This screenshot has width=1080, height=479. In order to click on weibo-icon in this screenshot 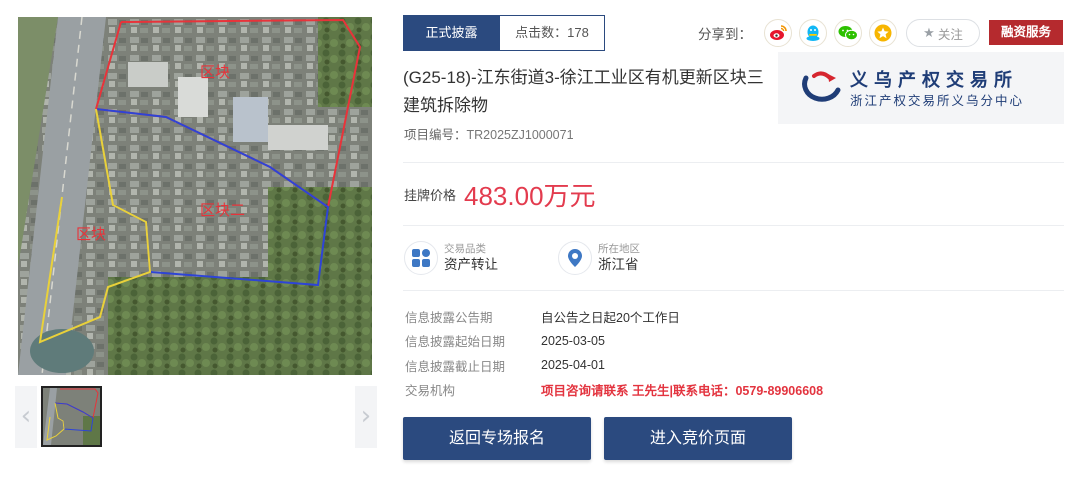, I will do `click(778, 33)`.